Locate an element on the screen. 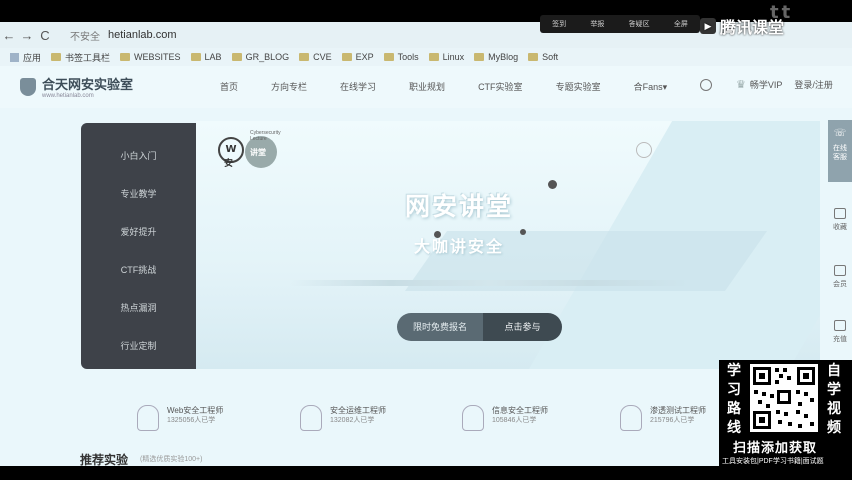 The image size is (852, 480). partner-badge is located at coordinates (646, 150).